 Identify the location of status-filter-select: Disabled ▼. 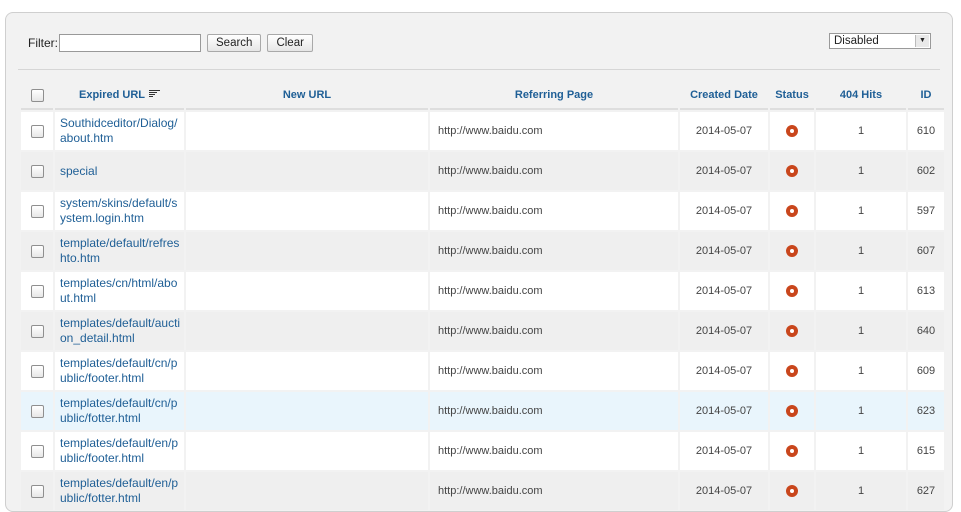
(880, 41).